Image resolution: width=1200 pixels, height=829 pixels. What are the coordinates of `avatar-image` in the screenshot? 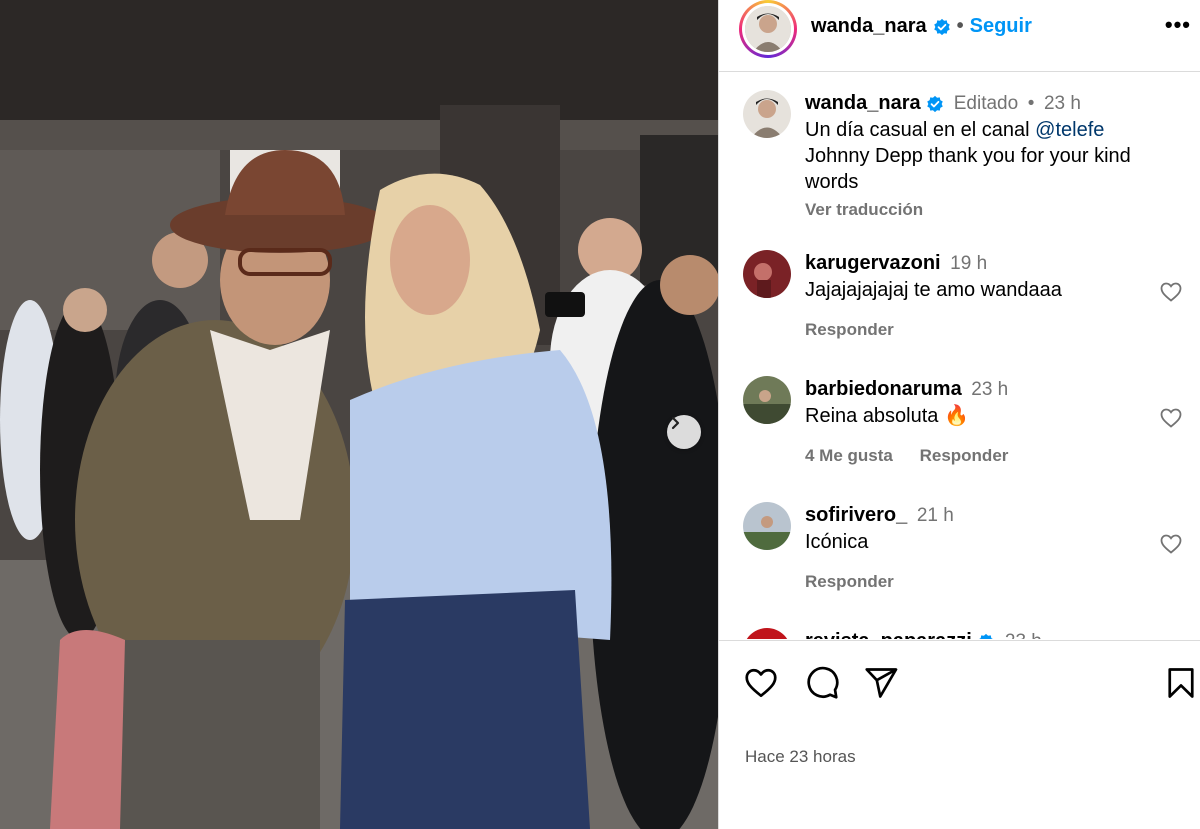 It's located at (768, 29).